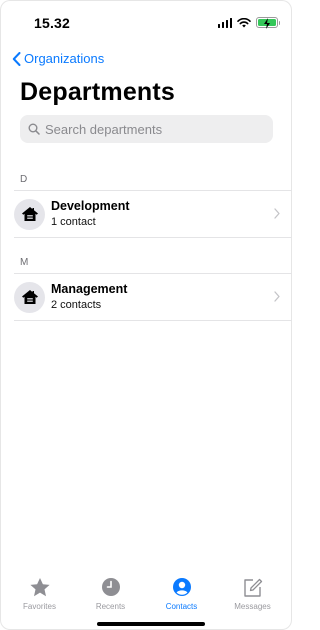 The height and width of the screenshot is (630, 320). Describe the element at coordinates (39, 606) in the screenshot. I see `tab-label: Favorites` at that location.